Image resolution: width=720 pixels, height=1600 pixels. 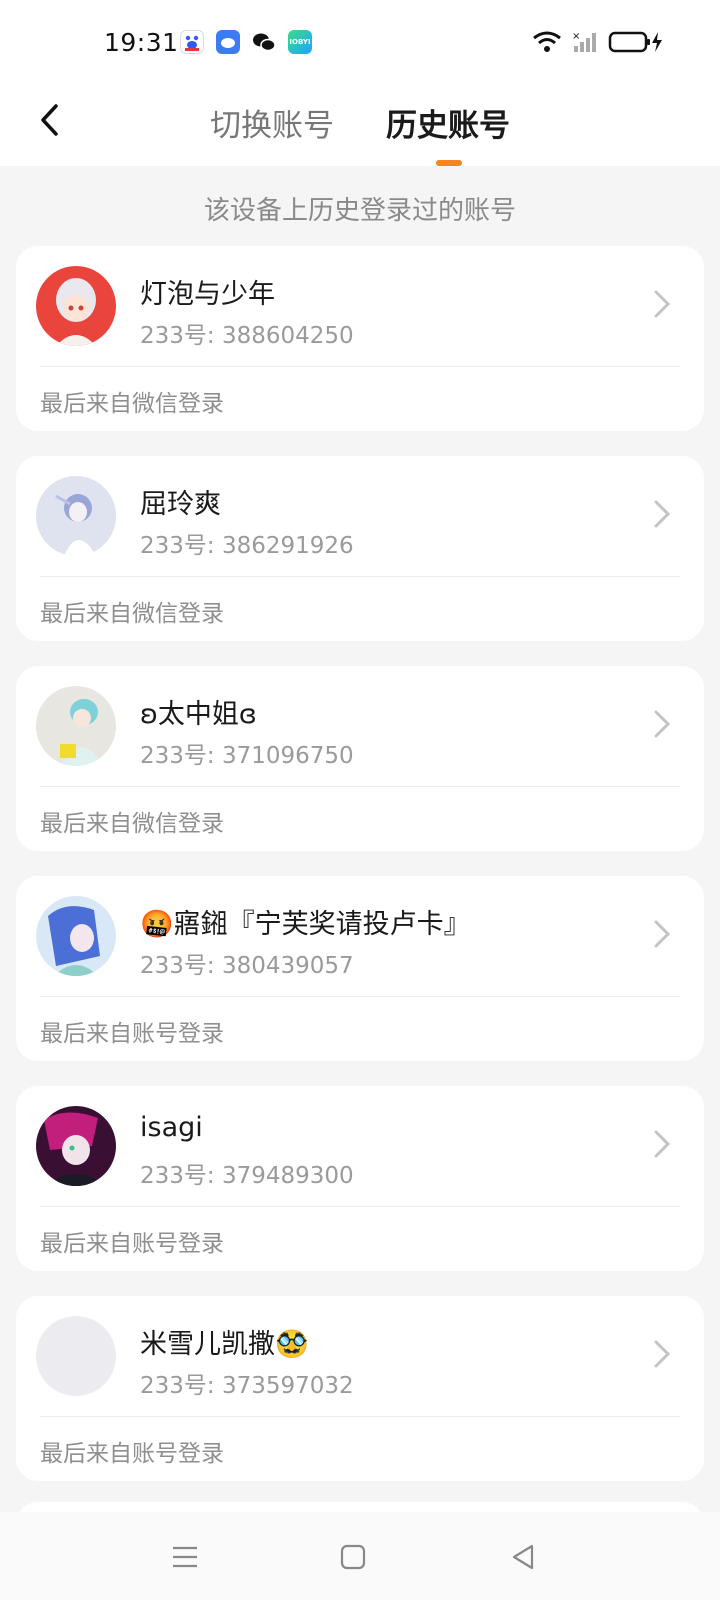 I want to click on status-time: 19:31, so click(x=141, y=42).